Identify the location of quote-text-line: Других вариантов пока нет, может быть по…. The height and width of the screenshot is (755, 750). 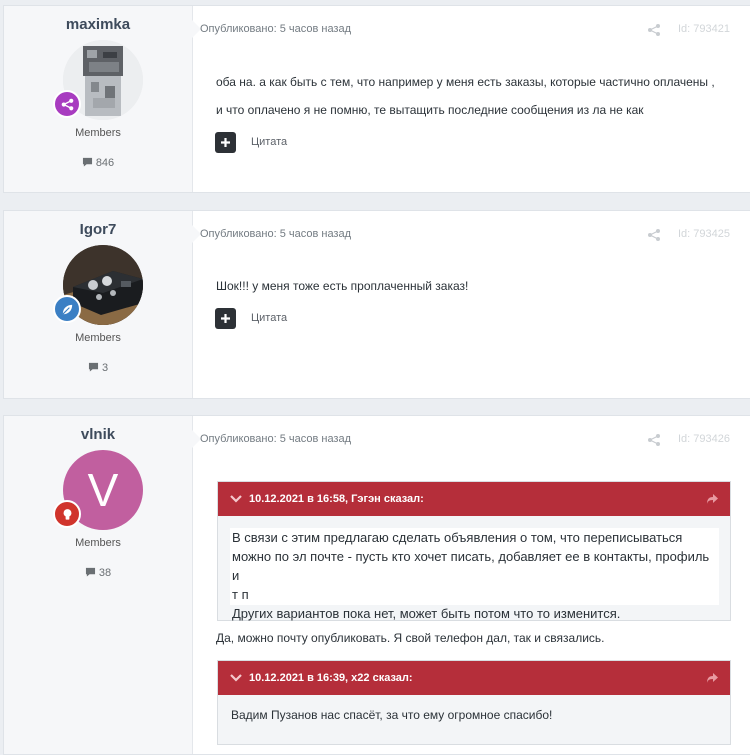
(426, 613).